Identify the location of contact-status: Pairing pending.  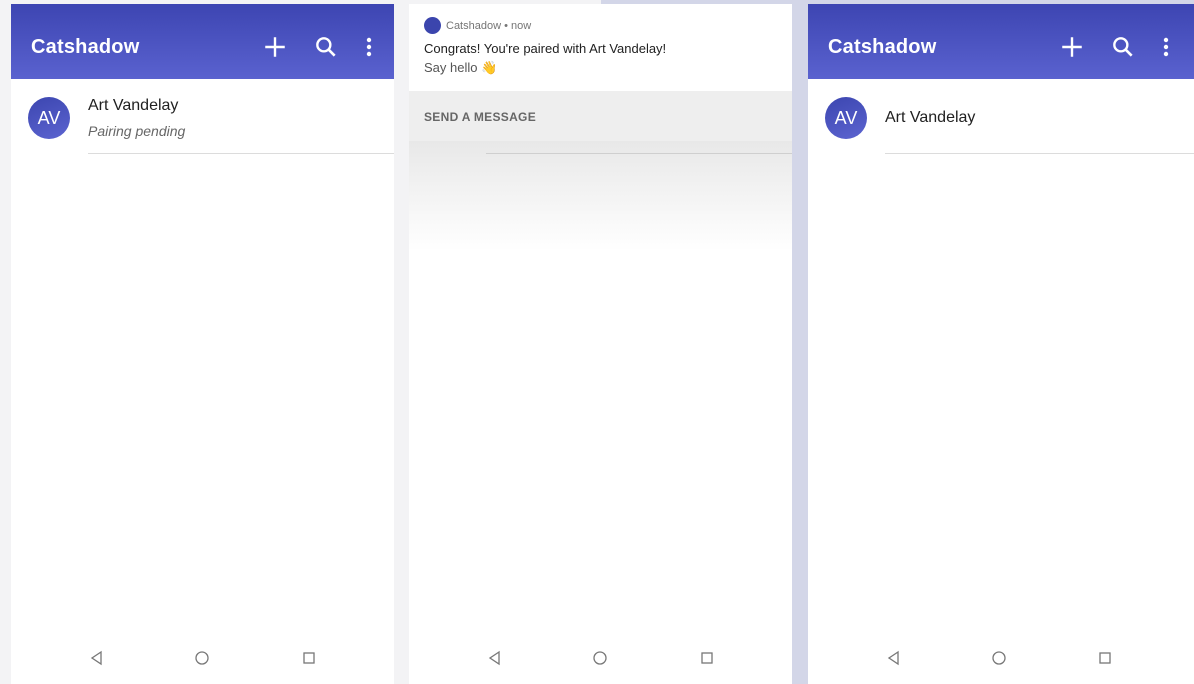
(137, 131).